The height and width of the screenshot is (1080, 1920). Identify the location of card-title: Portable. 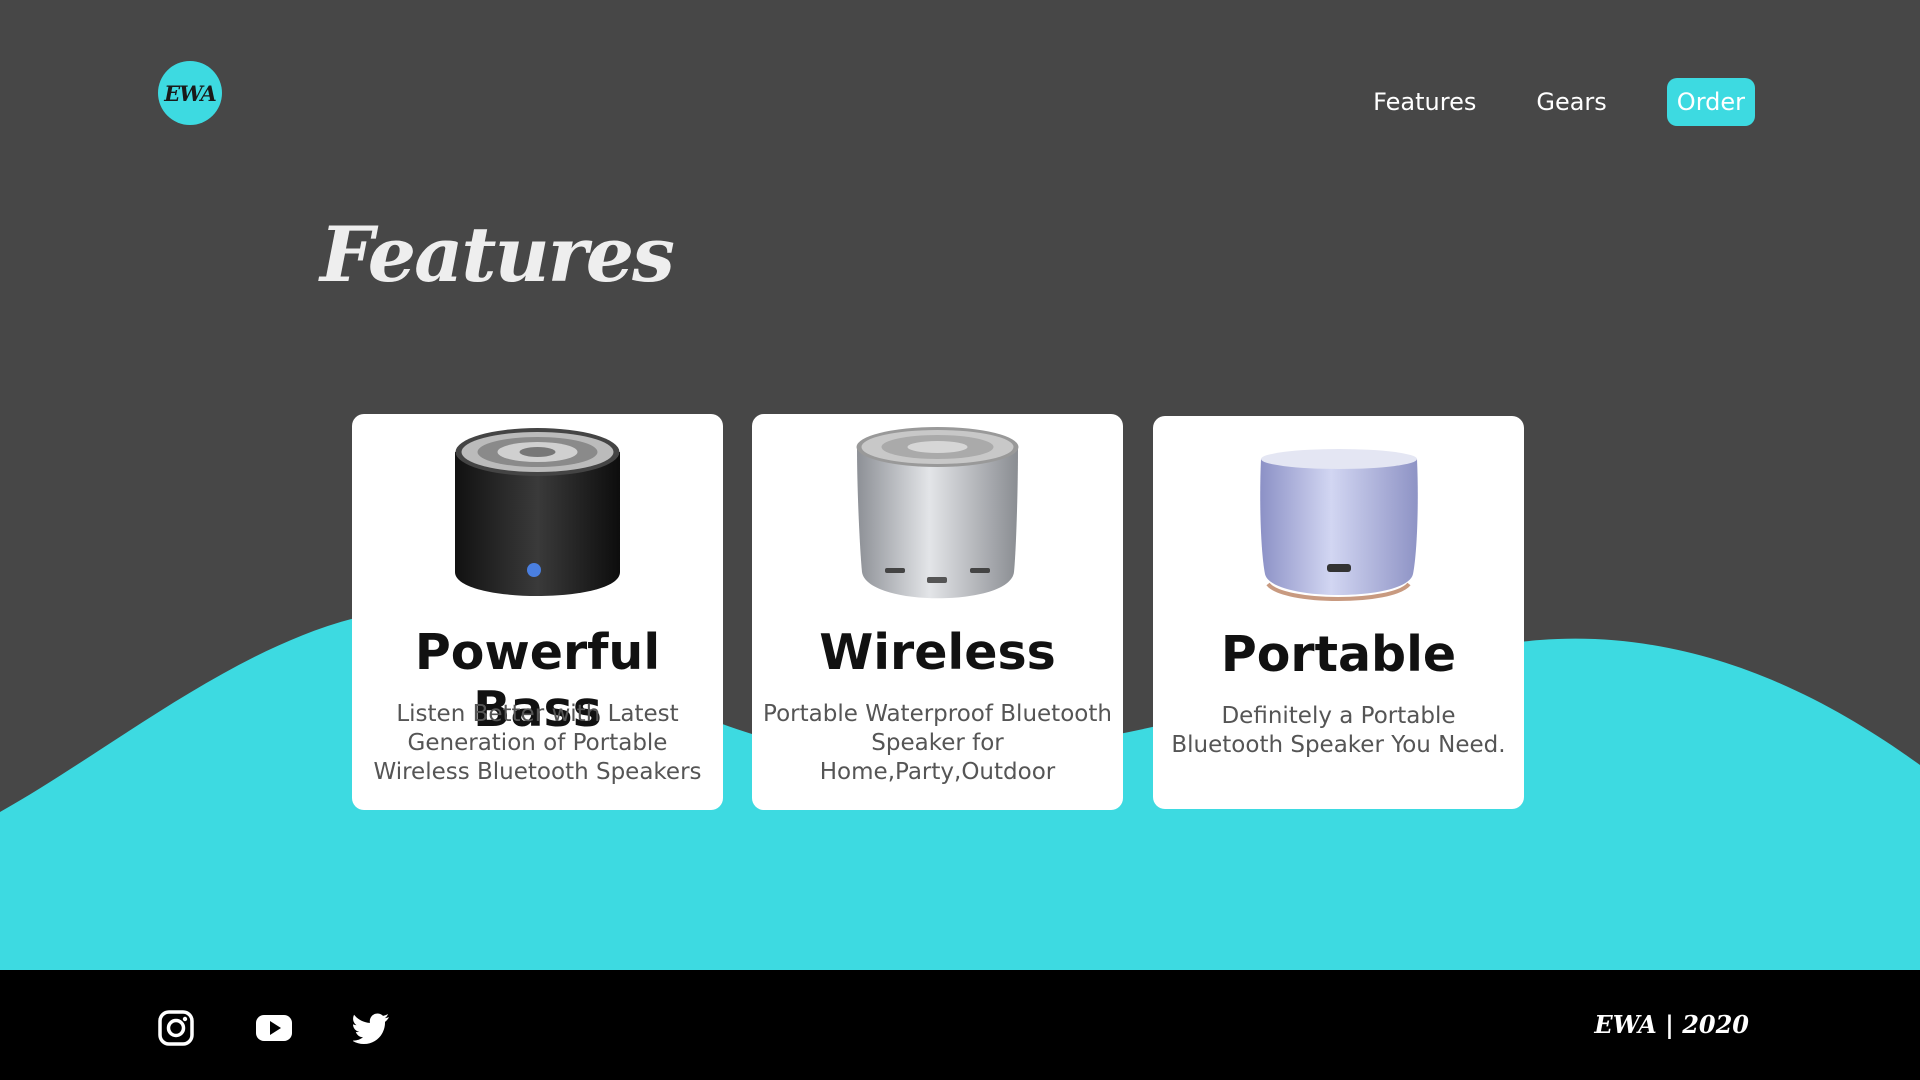
(1338, 654).